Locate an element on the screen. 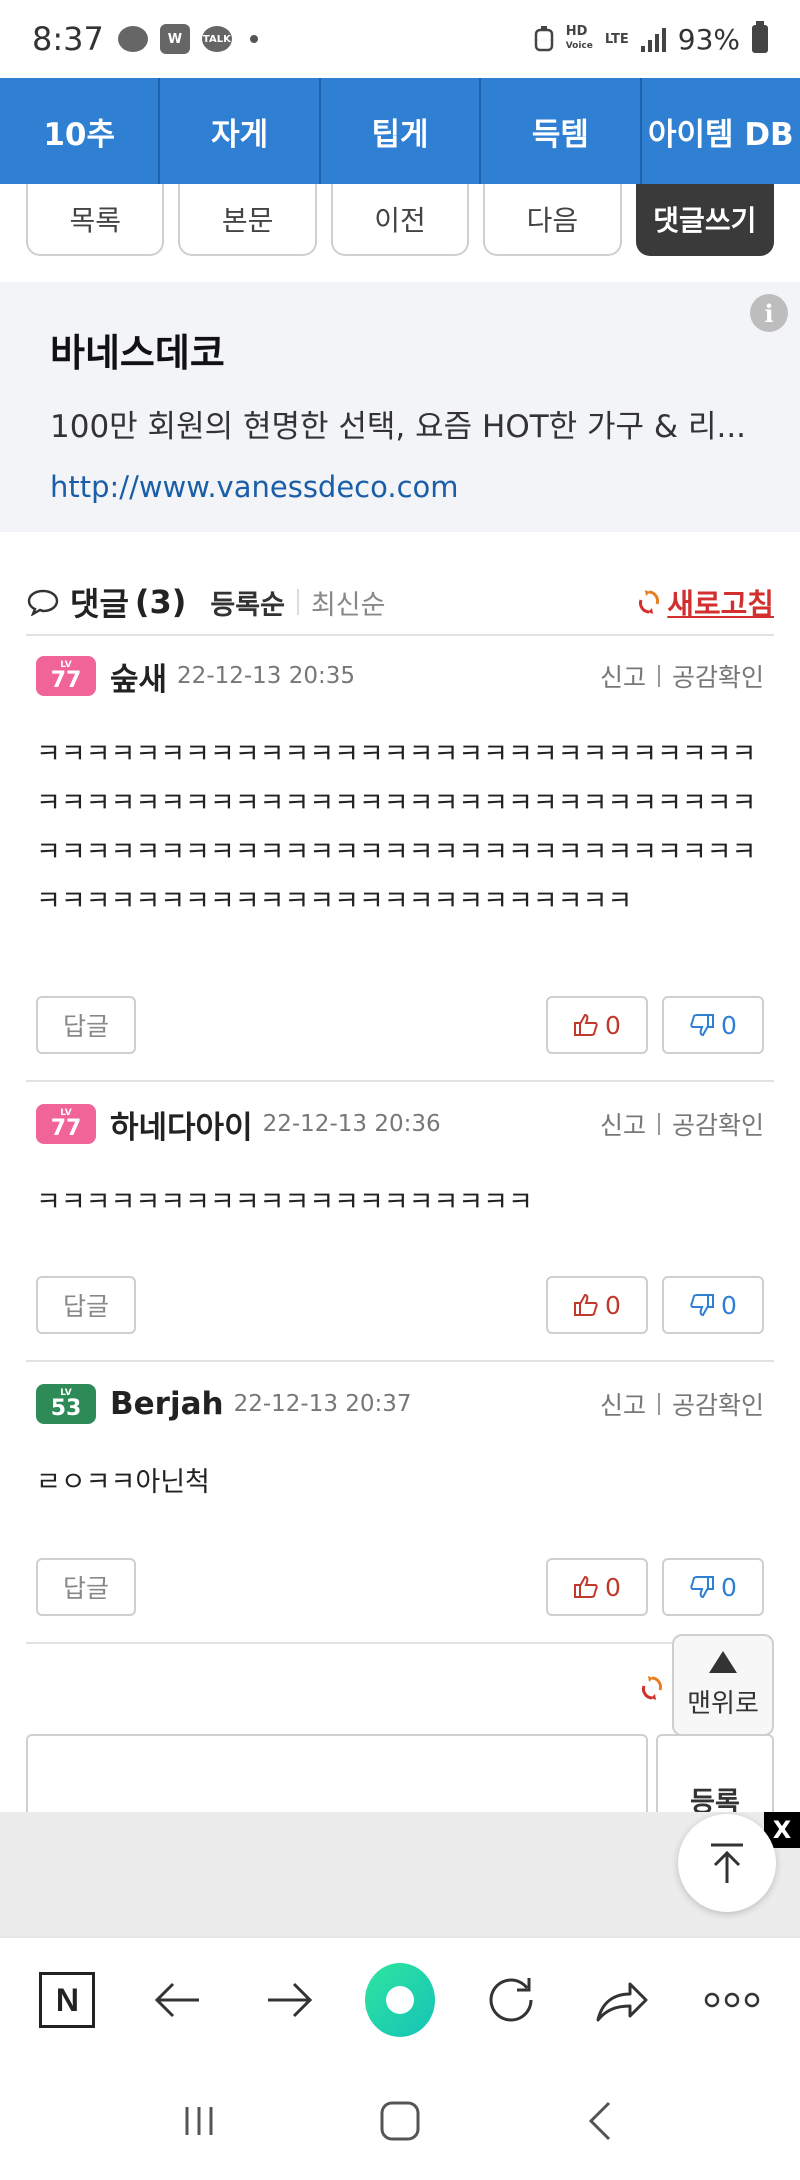  browser-toolbar: N is located at coordinates (400, 1999).